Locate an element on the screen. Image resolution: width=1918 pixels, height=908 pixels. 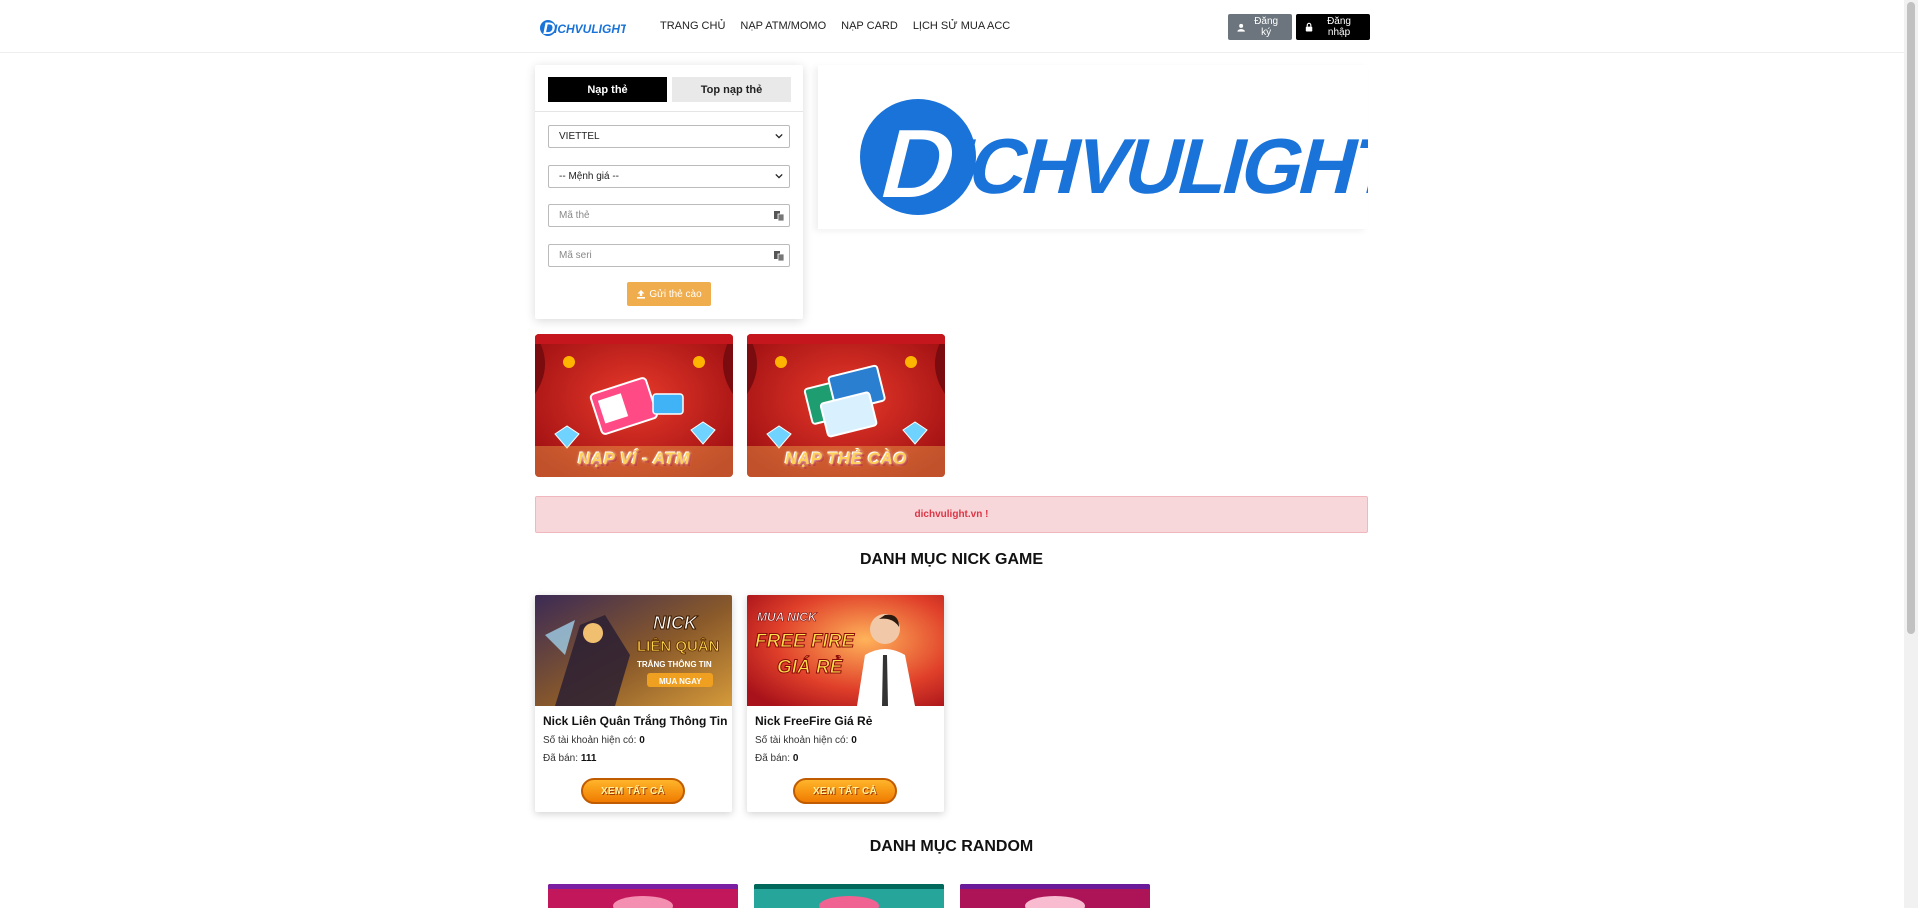
hero-logo-image: D ICHVULIGHT.VN is located at coordinates (1114, 160).